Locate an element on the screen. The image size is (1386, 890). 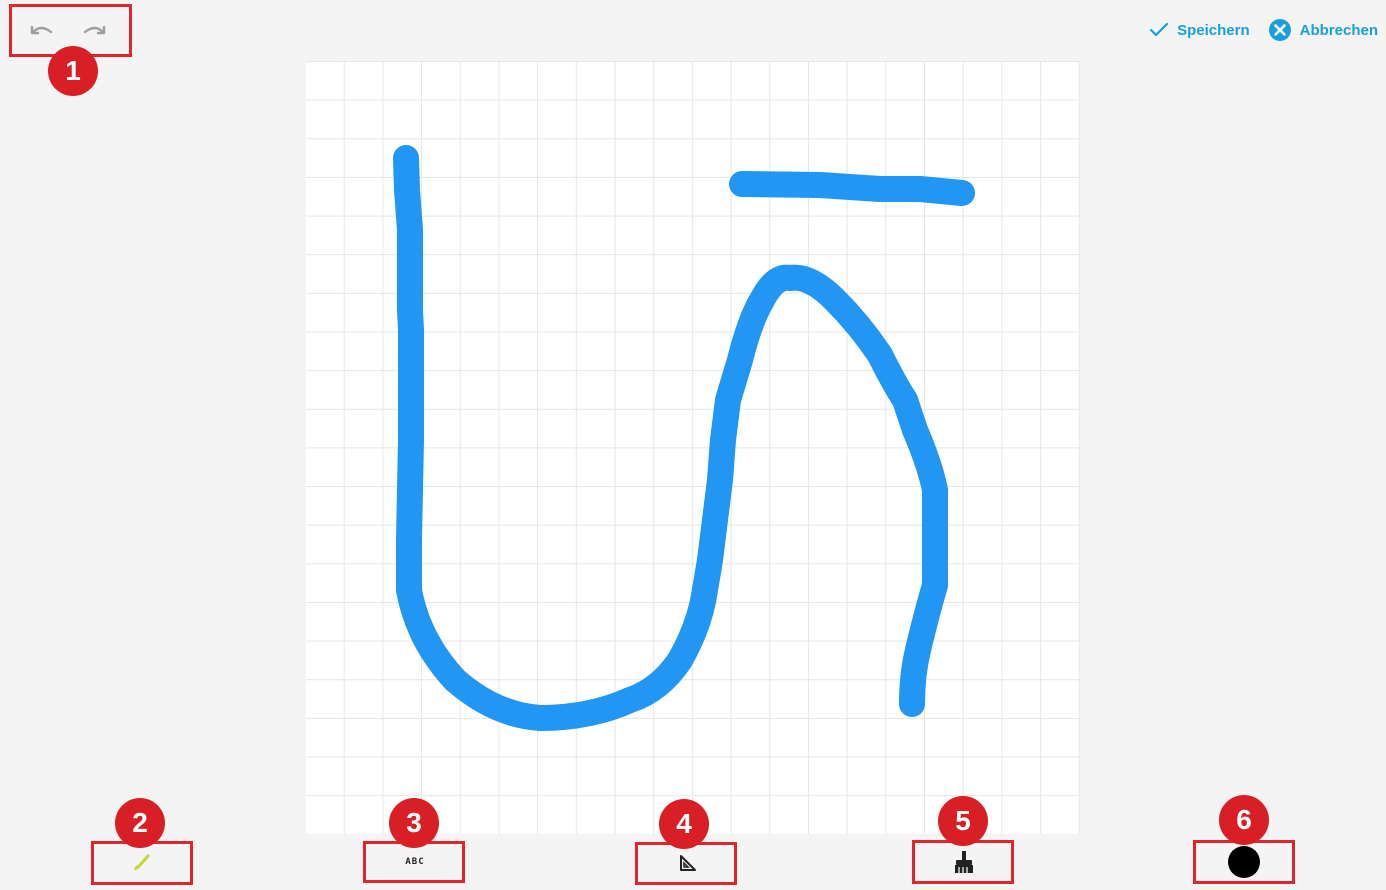
annotation-badge-5: 5 is located at coordinates (963, 821).